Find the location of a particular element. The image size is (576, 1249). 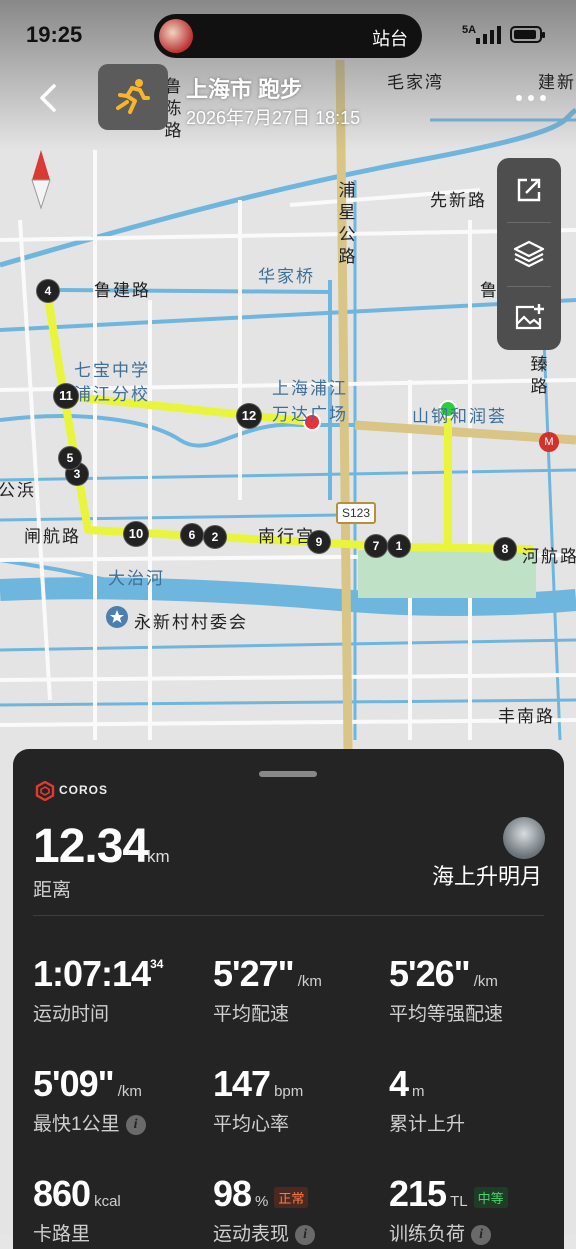

km-marker: 11 is located at coordinates (66, 396).